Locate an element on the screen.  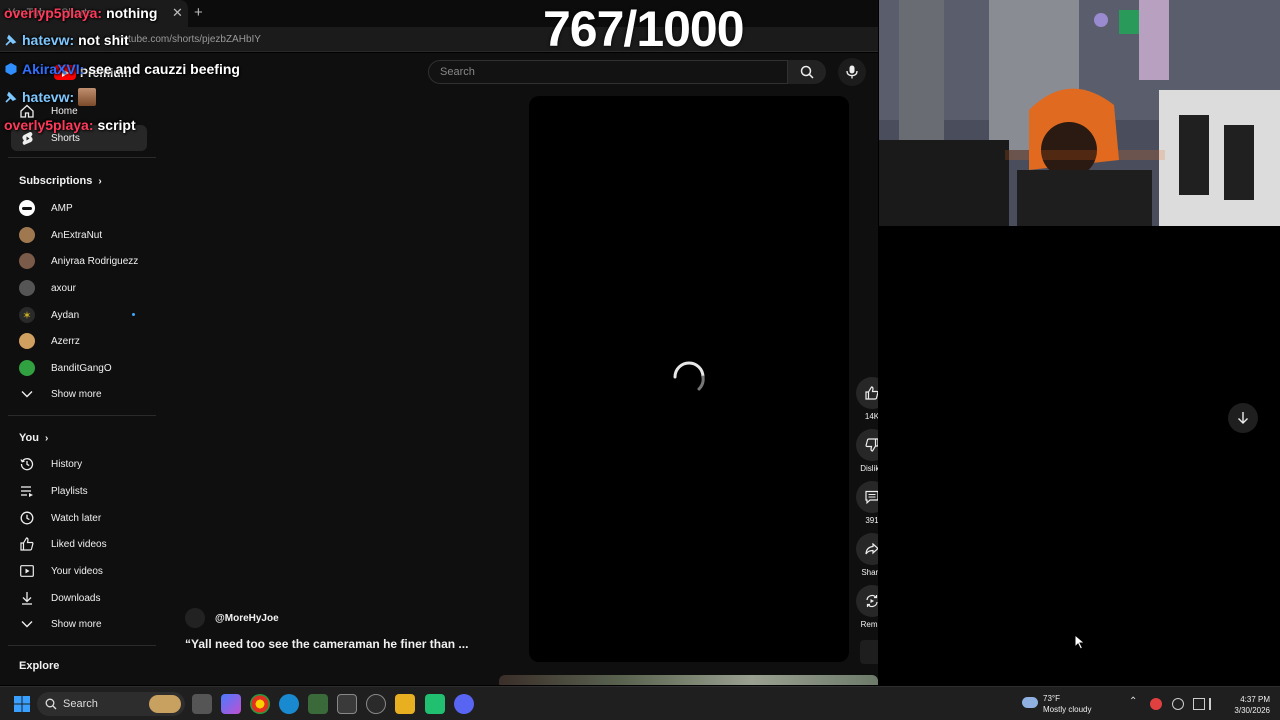
explore-header: Explore is located at coordinates (39, 666).